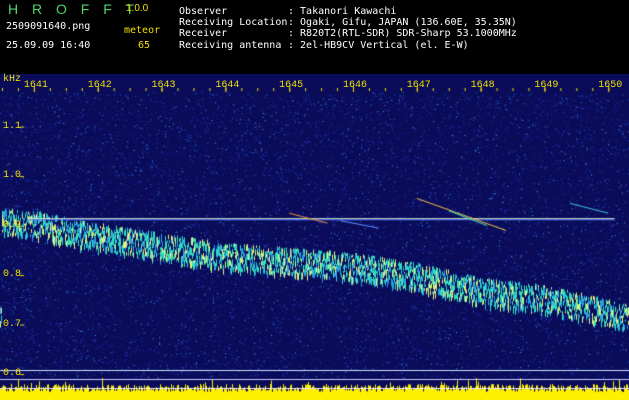  Describe the element at coordinates (233, 22) in the screenshot. I see `info-key-location: Receiving Location` at that location.